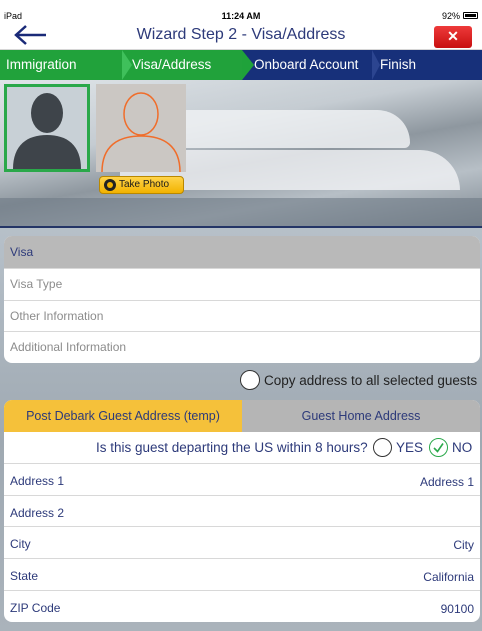 Image resolution: width=482 pixels, height=631 pixels. What do you see at coordinates (242, 542) in the screenshot?
I see `city-field: City City` at bounding box center [242, 542].